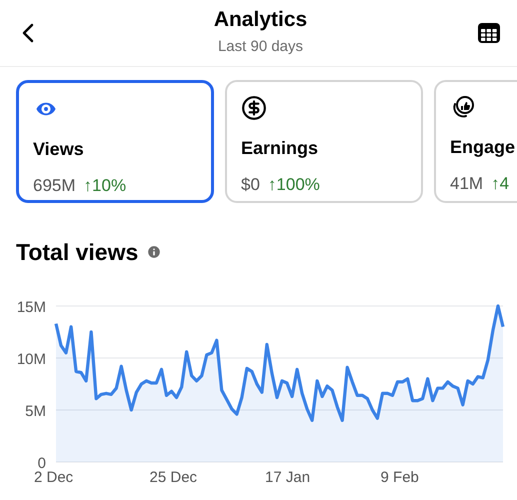  Describe the element at coordinates (154, 252) in the screenshot. I see `info-icon` at that location.